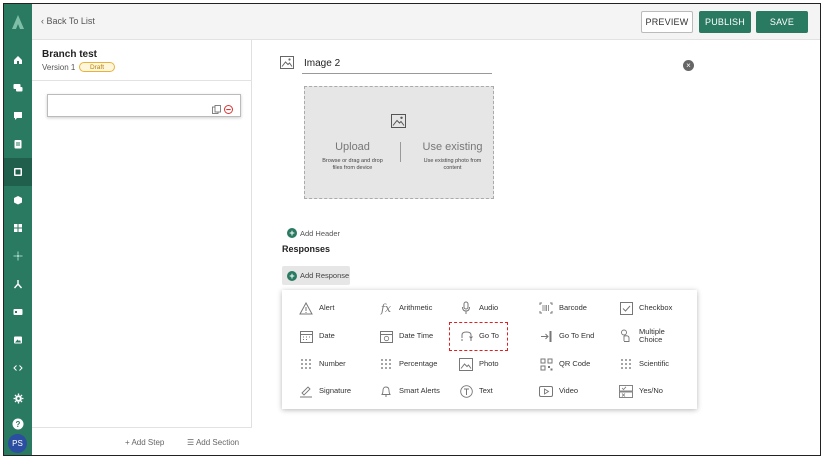  I want to click on qr-code-icon, so click(546, 364).